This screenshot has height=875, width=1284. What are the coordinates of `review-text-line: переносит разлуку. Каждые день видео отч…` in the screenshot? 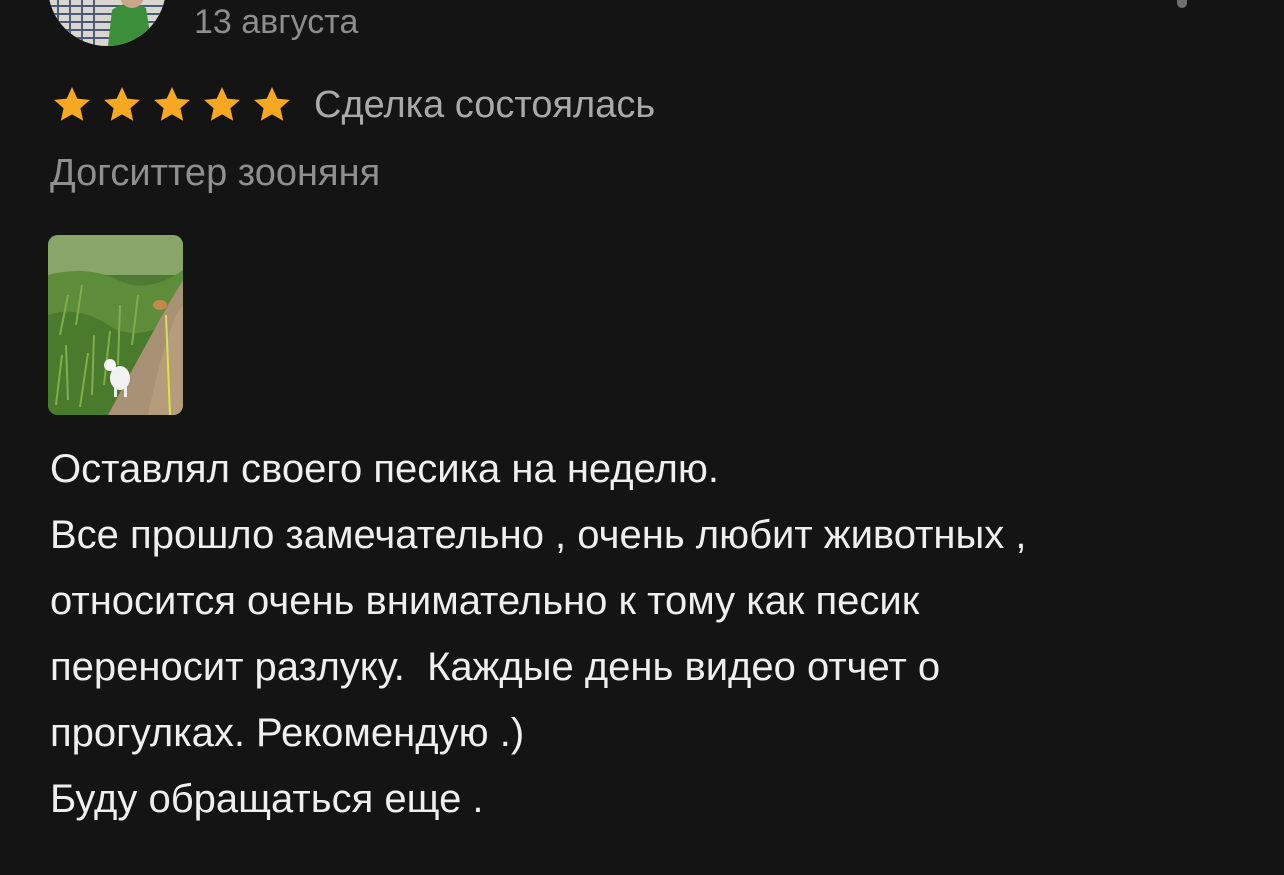 It's located at (495, 667).